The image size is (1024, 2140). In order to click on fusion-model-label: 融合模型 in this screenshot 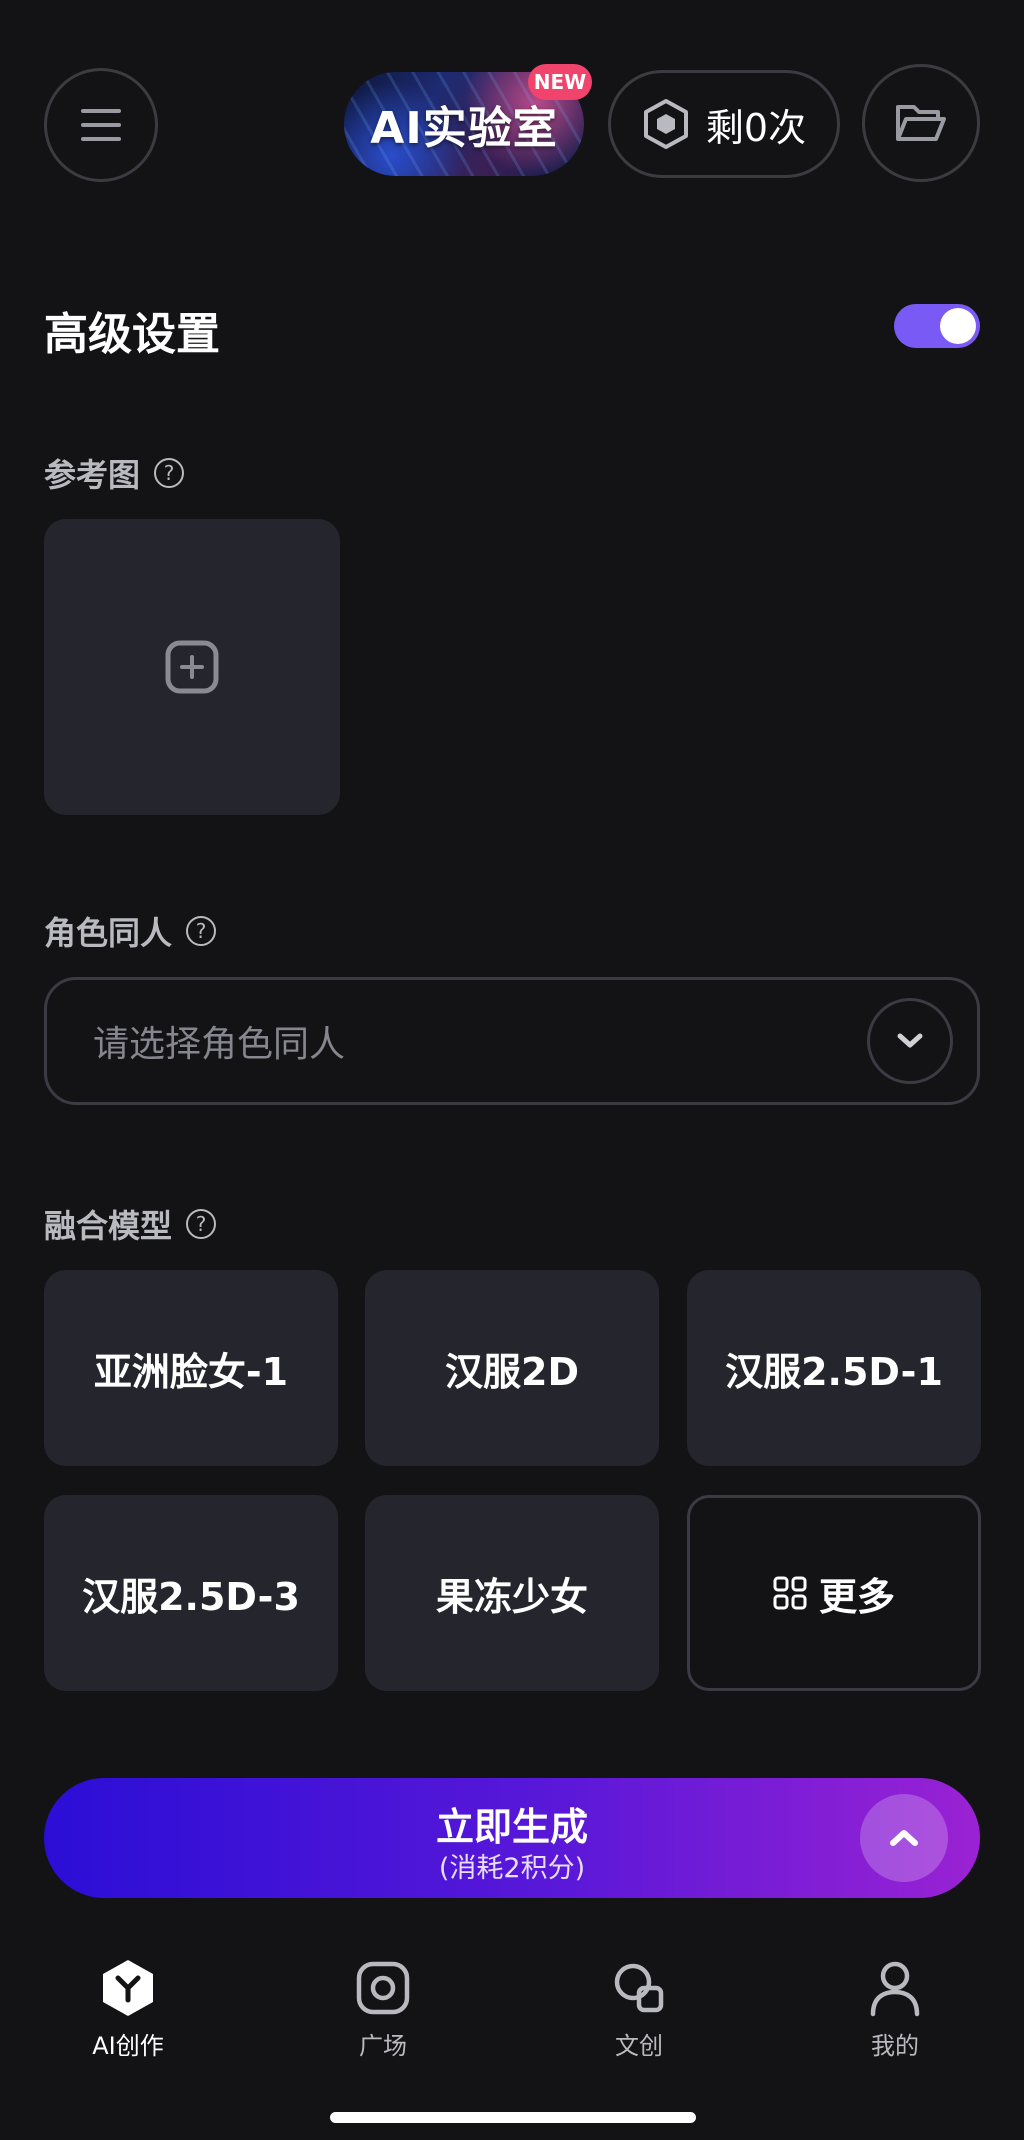, I will do `click(108, 1226)`.